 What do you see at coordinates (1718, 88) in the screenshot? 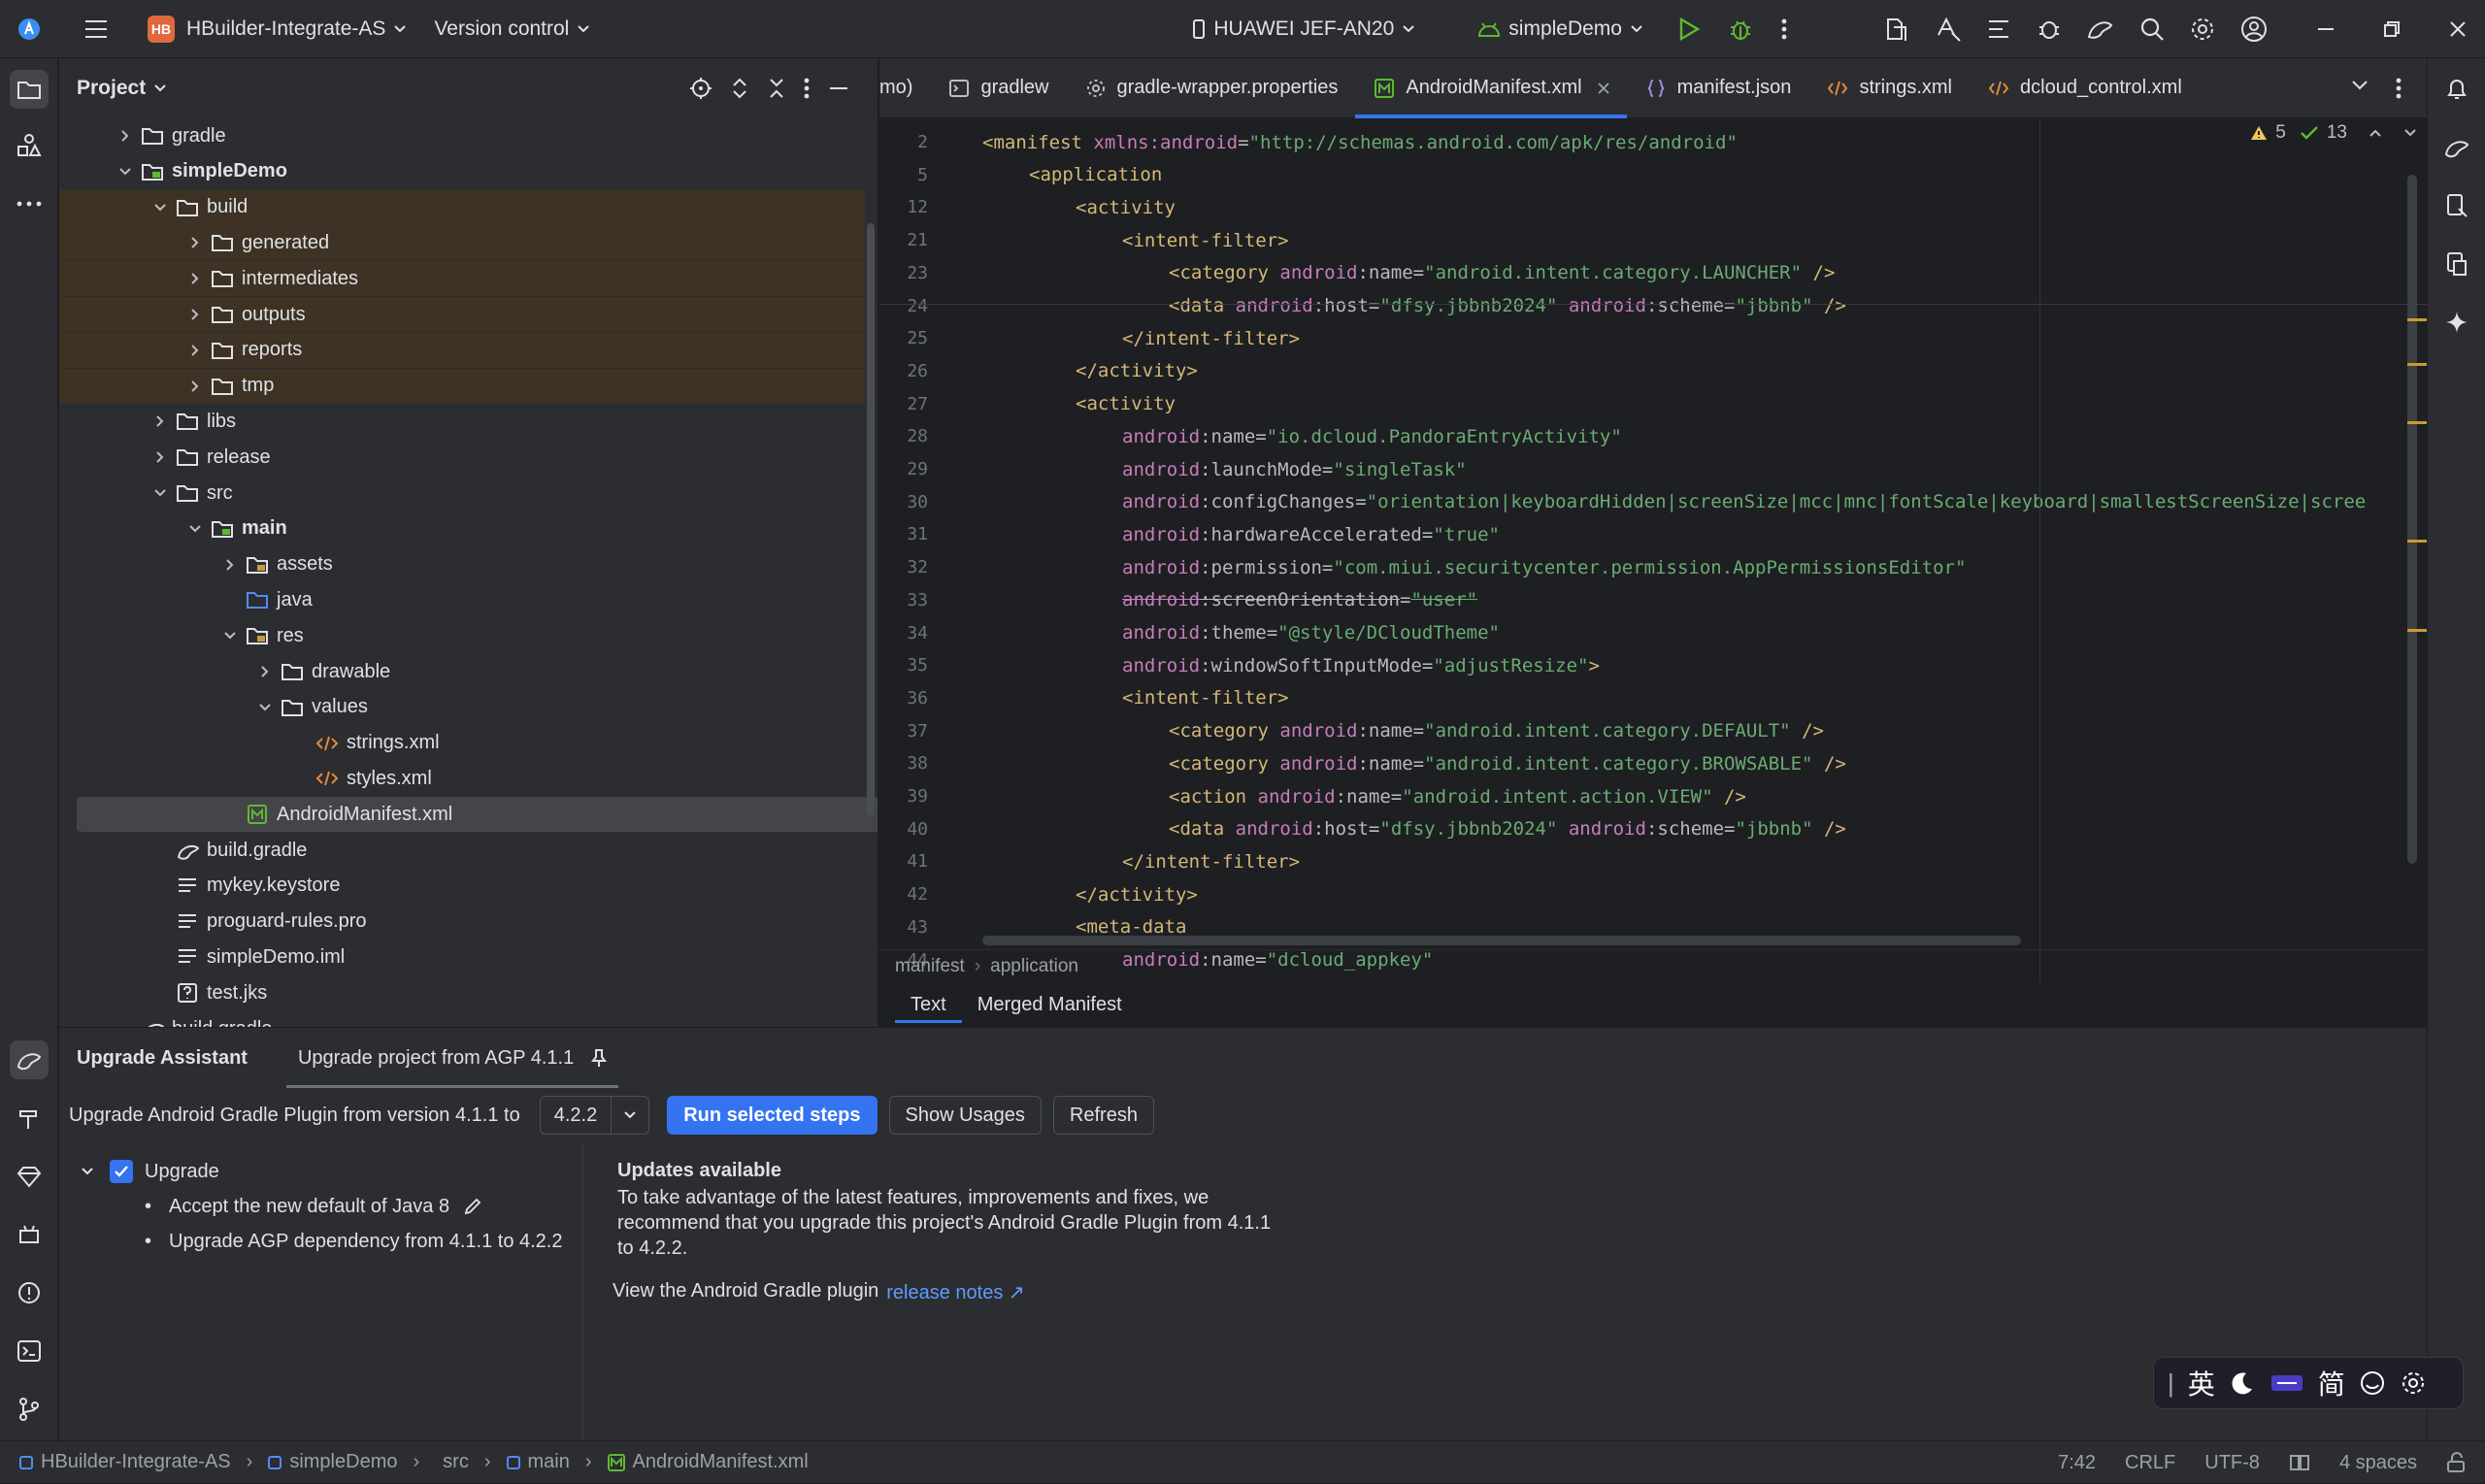
I see `editor-tab: manifest.json` at bounding box center [1718, 88].